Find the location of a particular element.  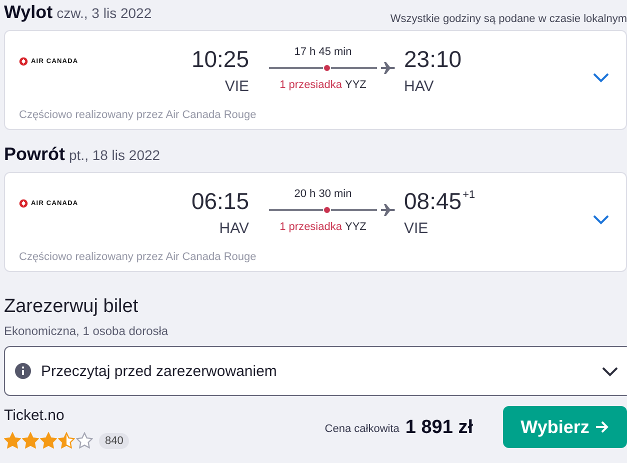

arrival-time: 08:45 is located at coordinates (433, 201).